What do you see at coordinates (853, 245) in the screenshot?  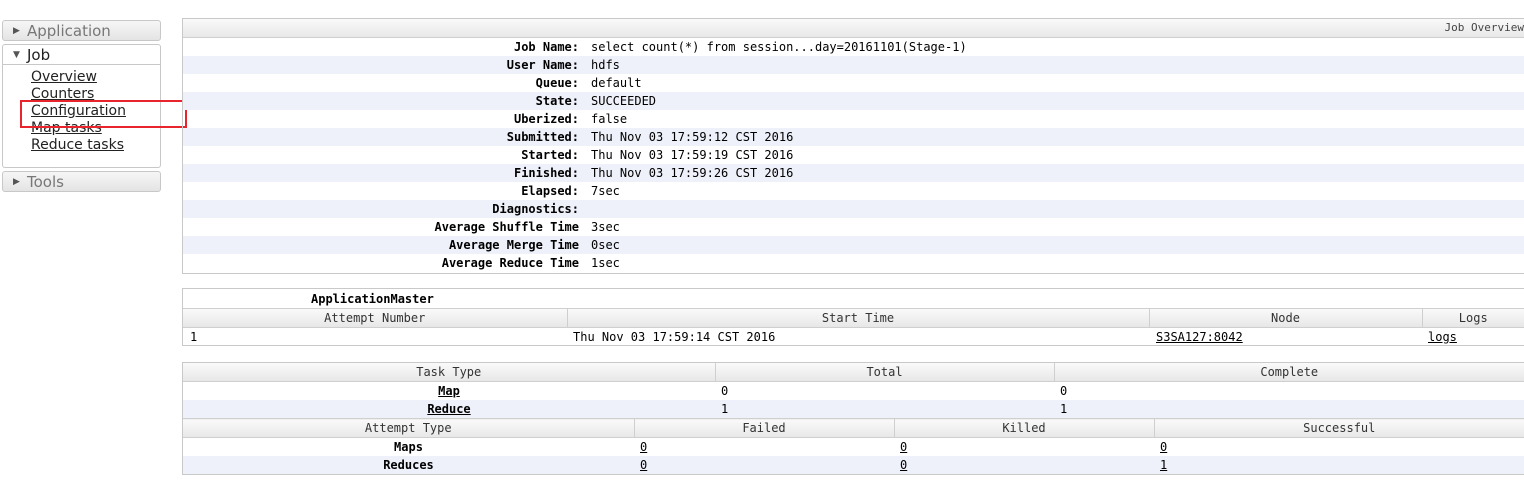 I see `overview-row: Average Merge Time 0sec` at bounding box center [853, 245].